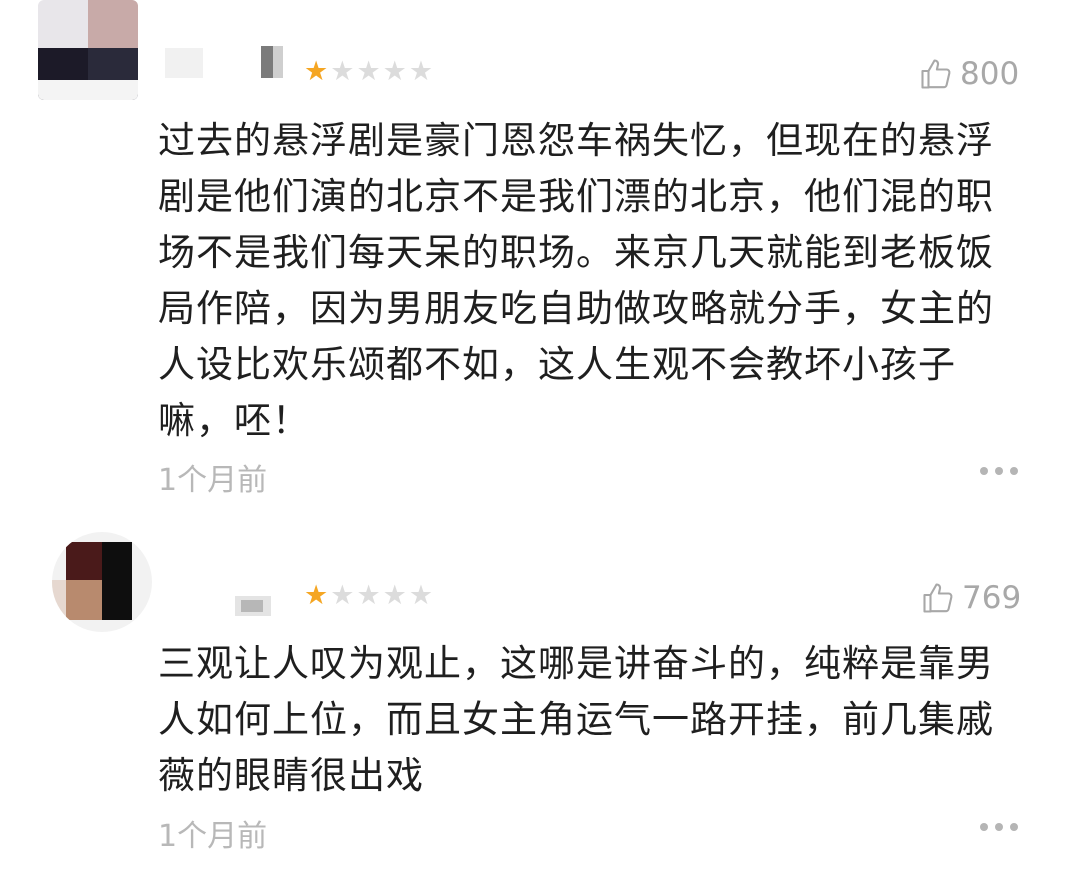  I want to click on more-dots-icon, so click(984, 827).